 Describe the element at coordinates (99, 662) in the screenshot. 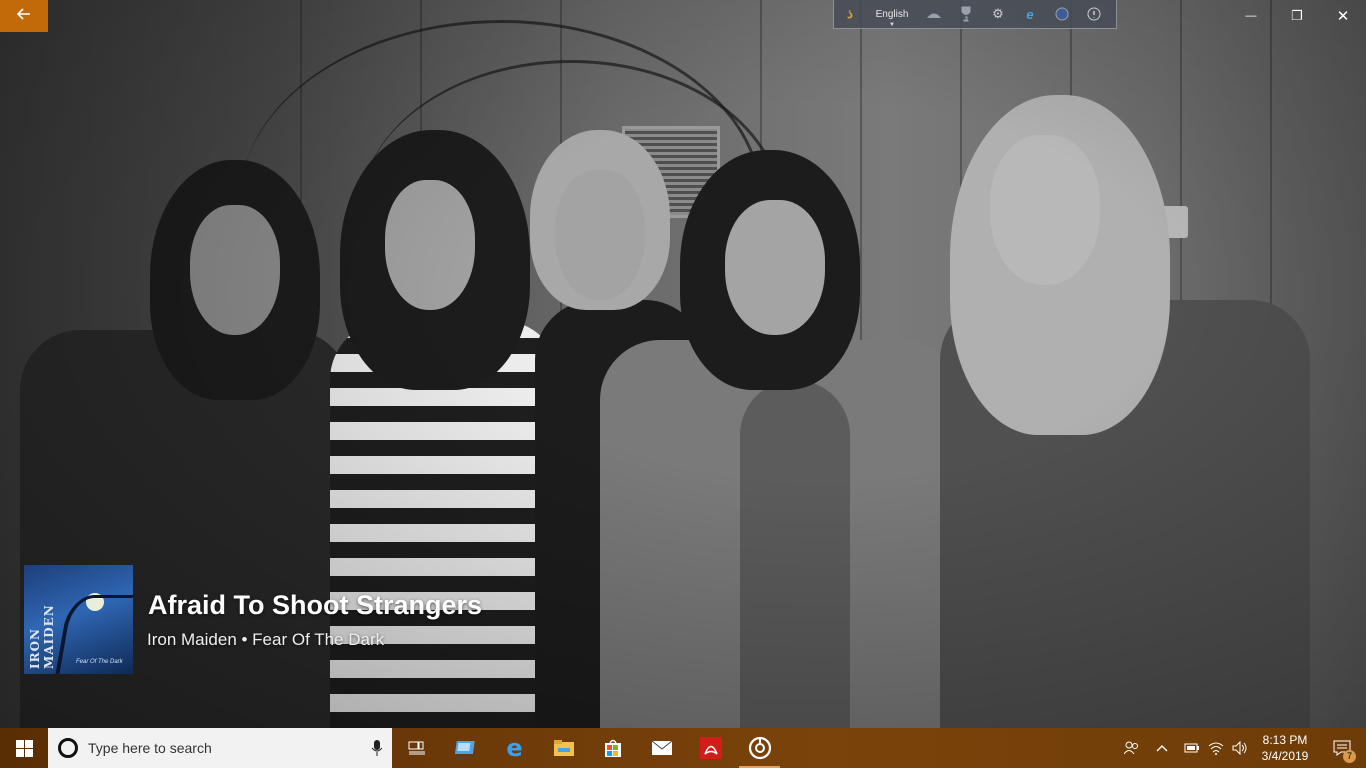

I see `album-art-title-text: Fear Of The Dark` at that location.